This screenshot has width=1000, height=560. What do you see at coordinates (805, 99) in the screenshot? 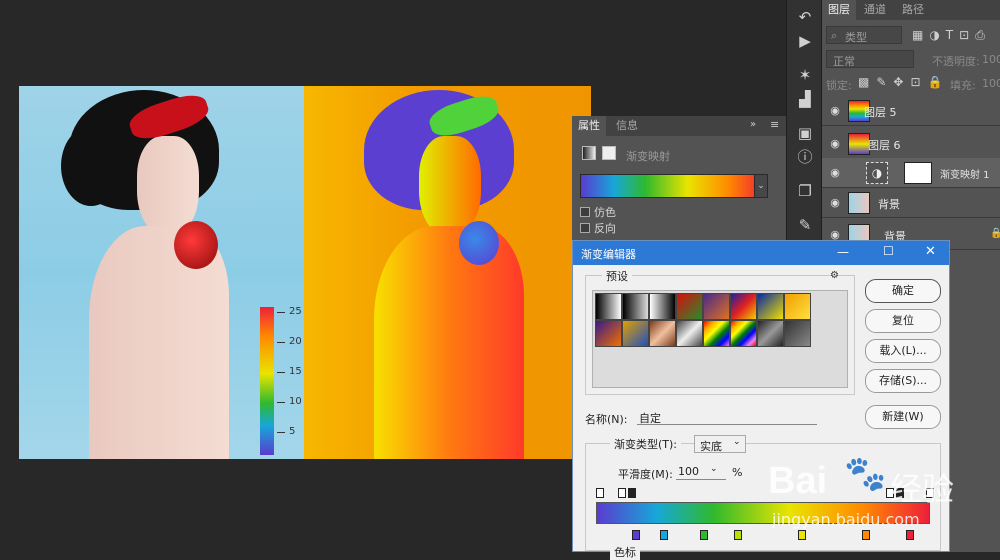
I see `histogram-icon: ▟` at bounding box center [805, 99].